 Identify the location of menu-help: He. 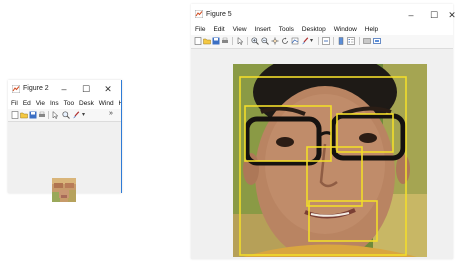
(120, 103).